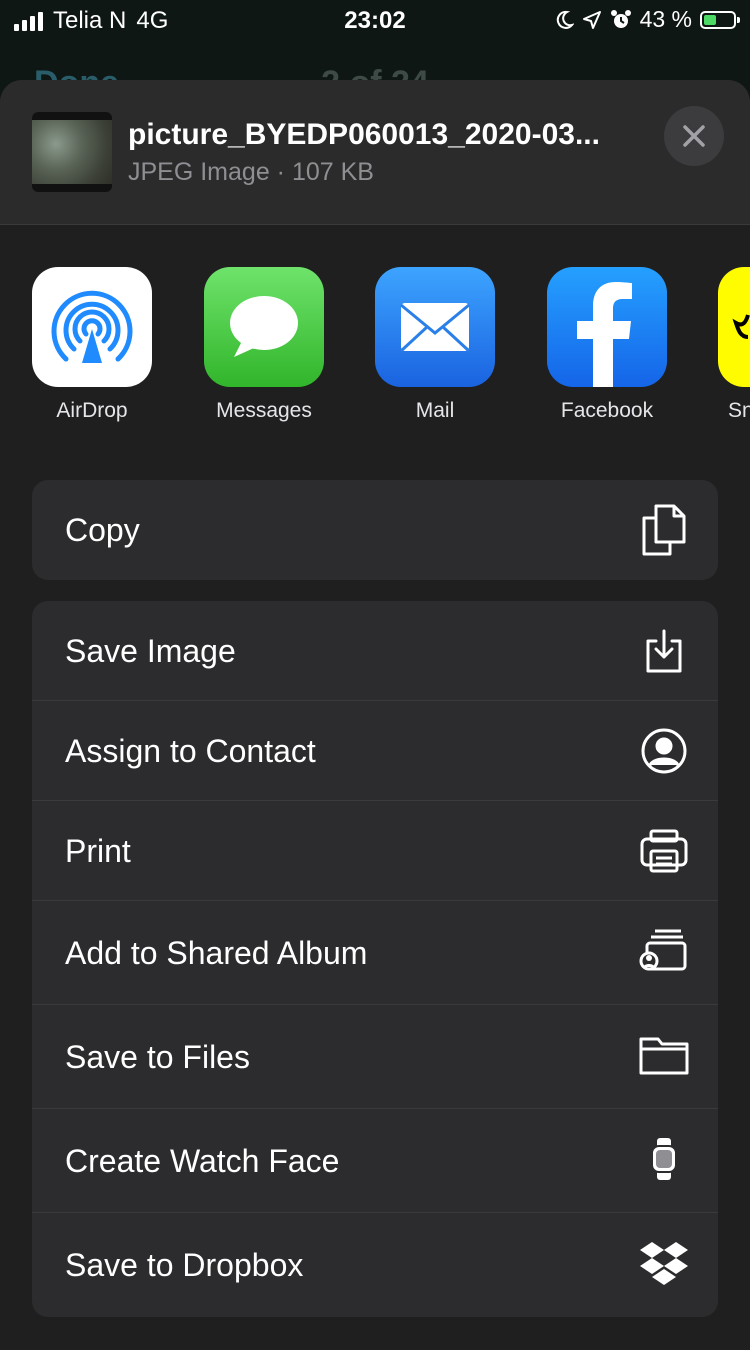 This screenshot has width=750, height=1350. Describe the element at coordinates (375, 20) in the screenshot. I see `status-bar: Telia N 4G 23:02 43 %` at that location.